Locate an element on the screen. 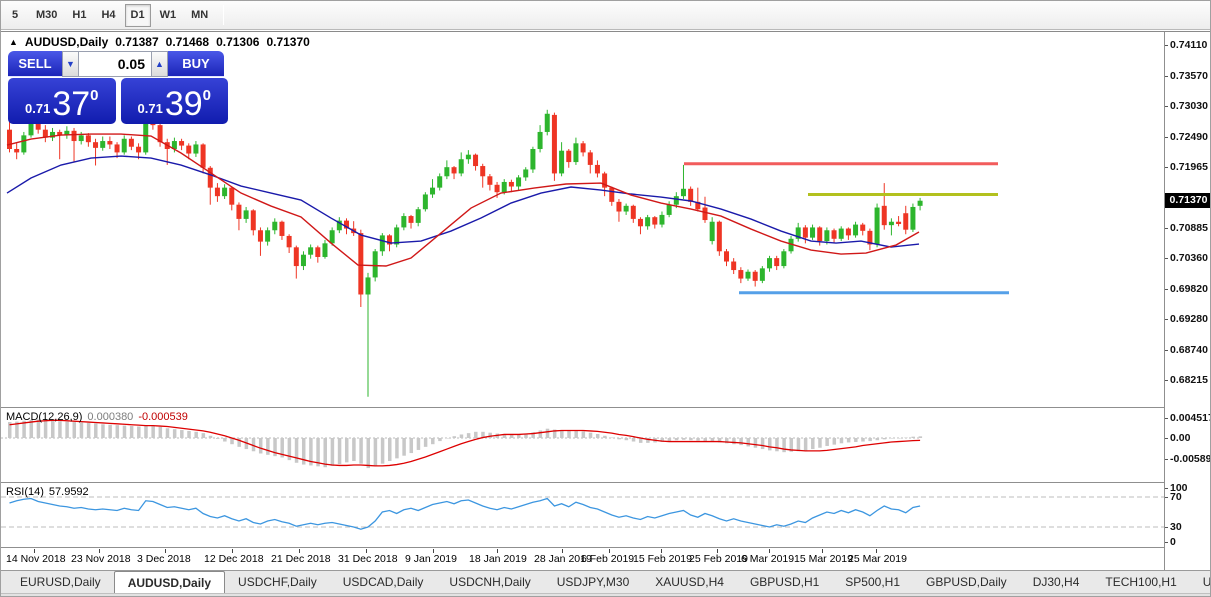 Image resolution: width=1211 pixels, height=597 pixels. tab-usdcad-daily: USDCAD,Daily is located at coordinates (383, 582).